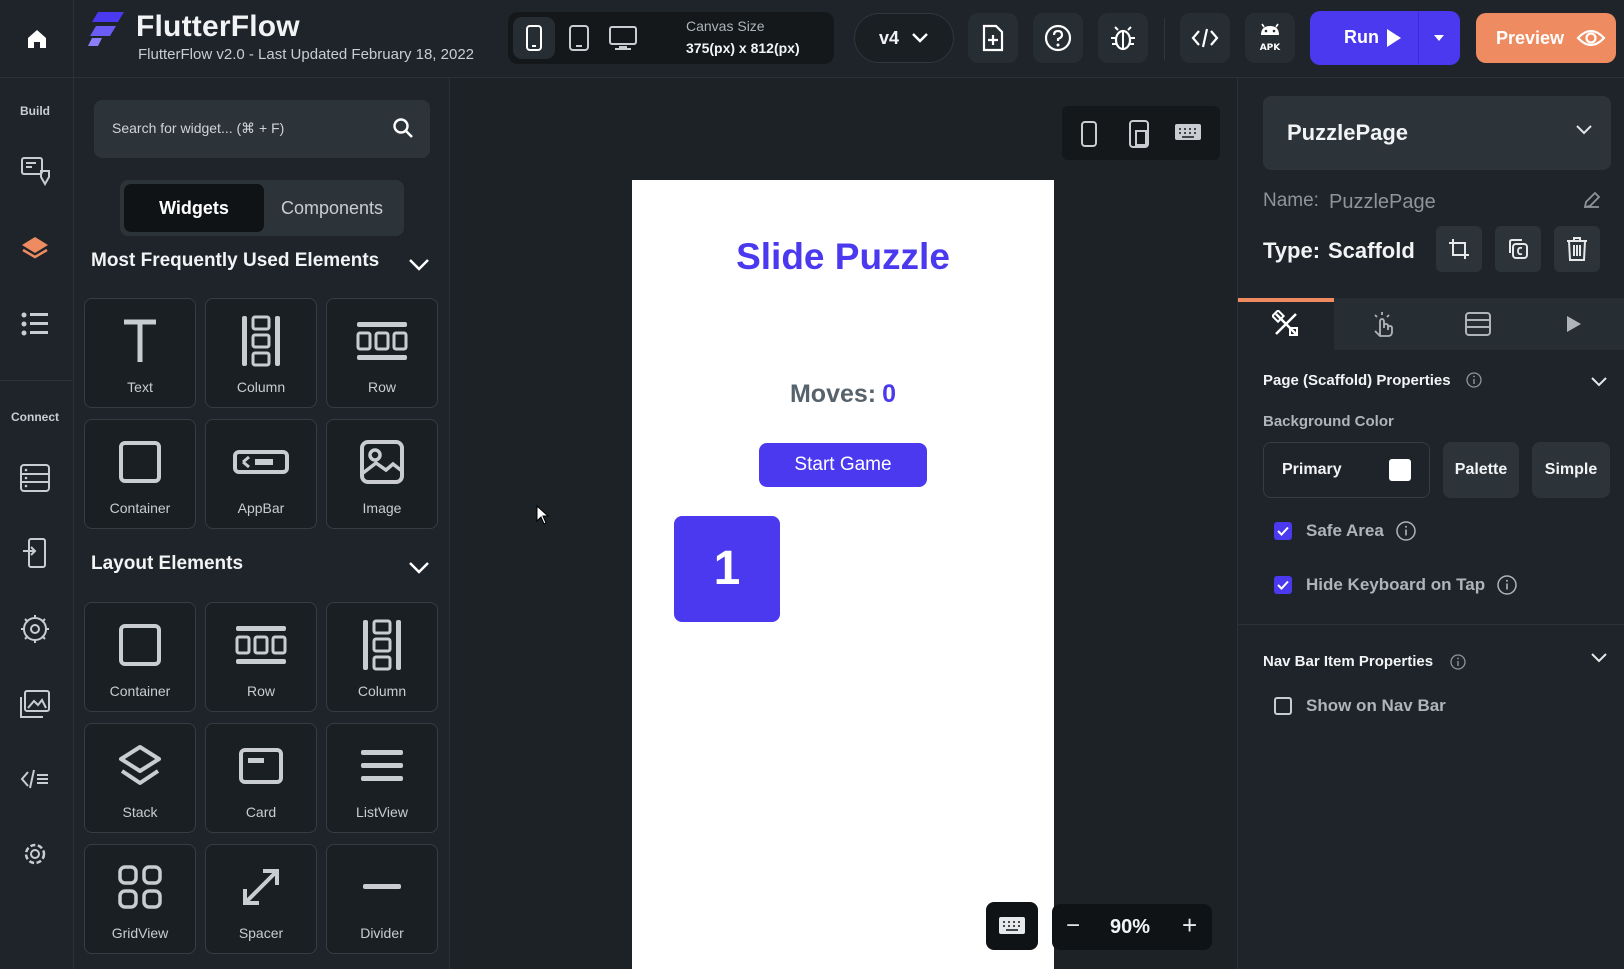 The image size is (1624, 969). I want to click on add-file-button, so click(993, 38).